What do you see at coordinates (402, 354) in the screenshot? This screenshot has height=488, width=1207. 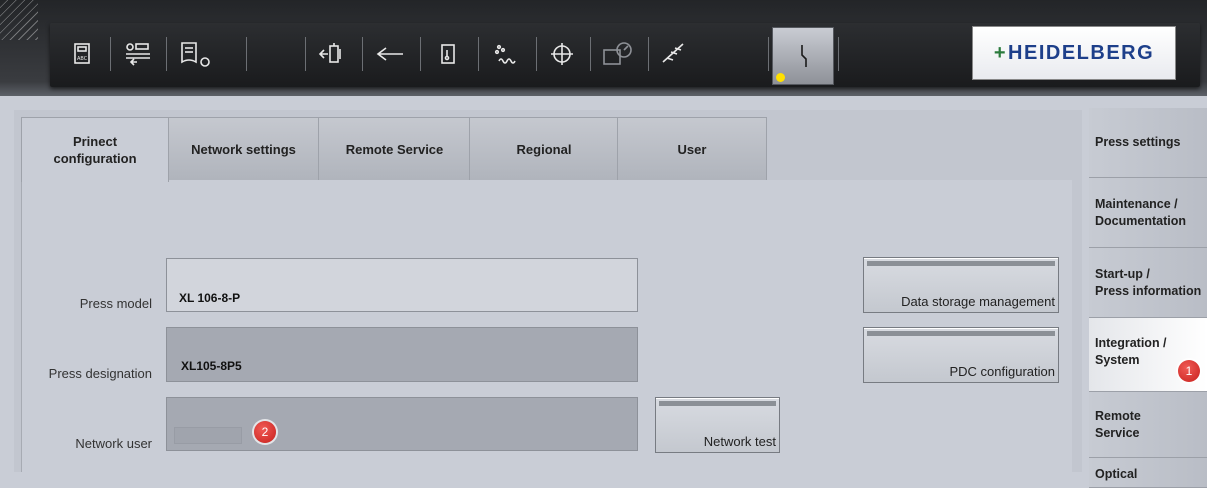 I see `press-designation-field: XL105-8P5` at bounding box center [402, 354].